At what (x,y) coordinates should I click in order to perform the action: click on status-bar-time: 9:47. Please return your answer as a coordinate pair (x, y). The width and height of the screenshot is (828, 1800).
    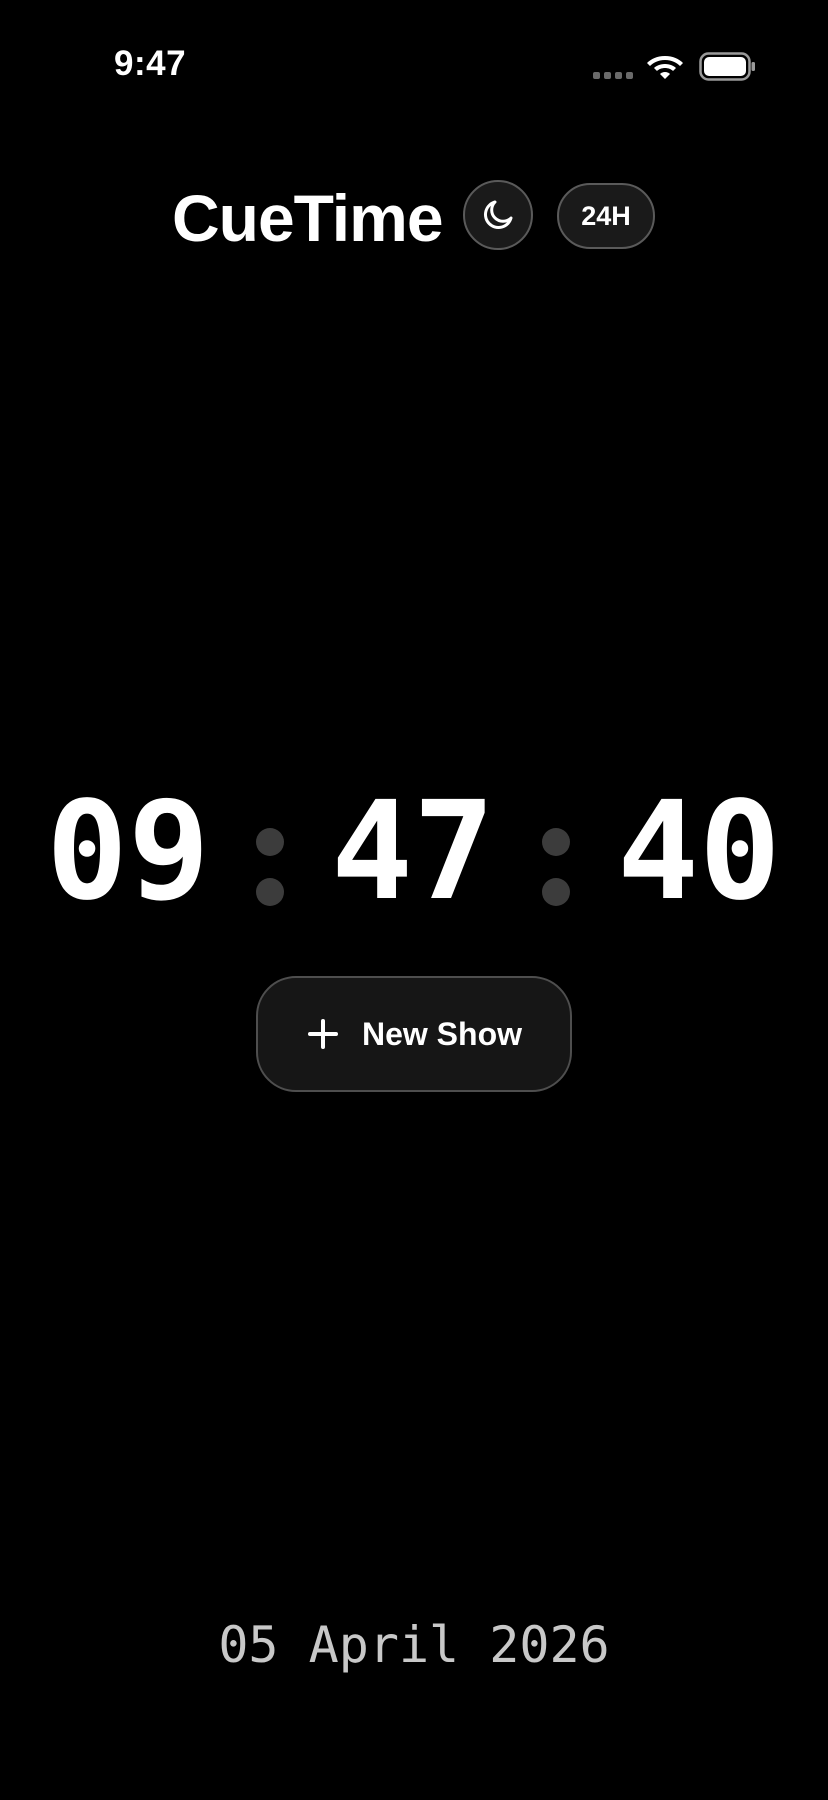
    Looking at the image, I should click on (150, 63).